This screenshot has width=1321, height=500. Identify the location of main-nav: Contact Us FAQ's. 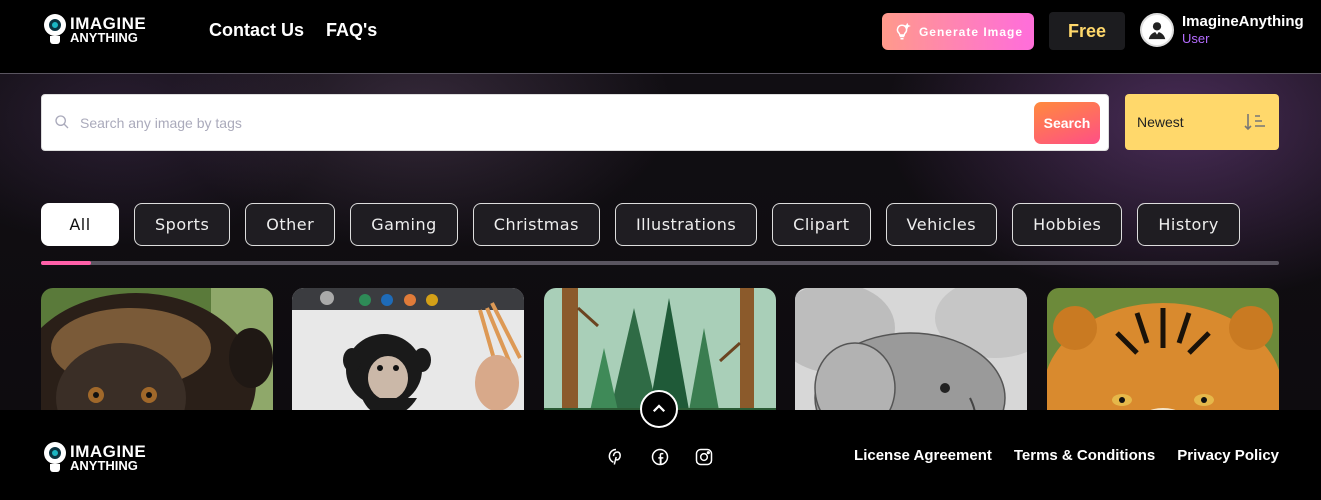
(293, 30).